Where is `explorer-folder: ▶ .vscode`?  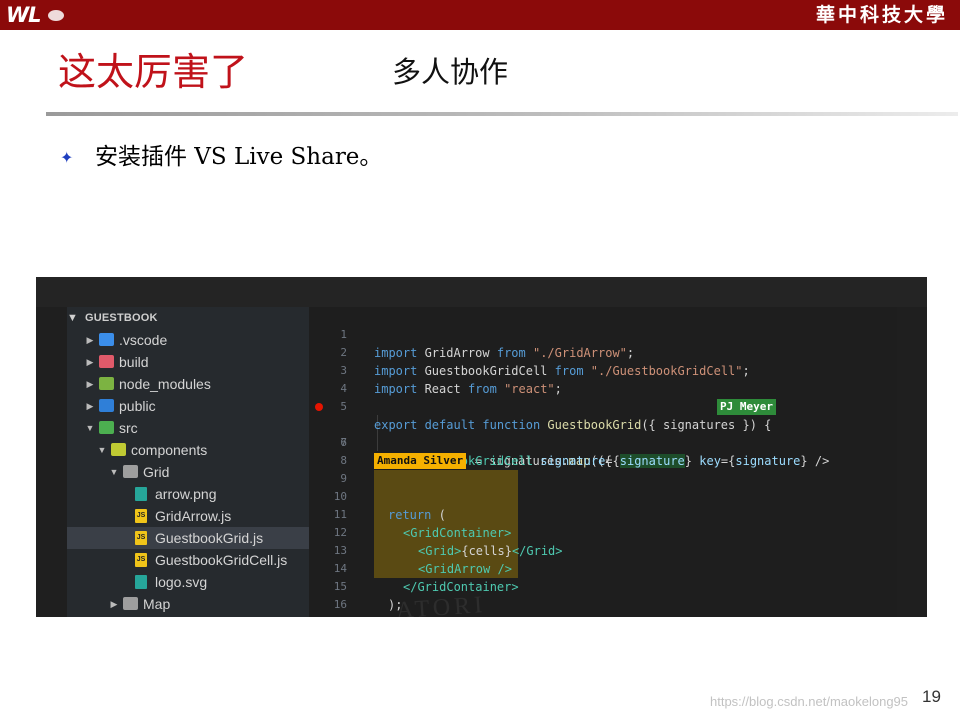
explorer-folder: ▶ .vscode is located at coordinates (188, 340).